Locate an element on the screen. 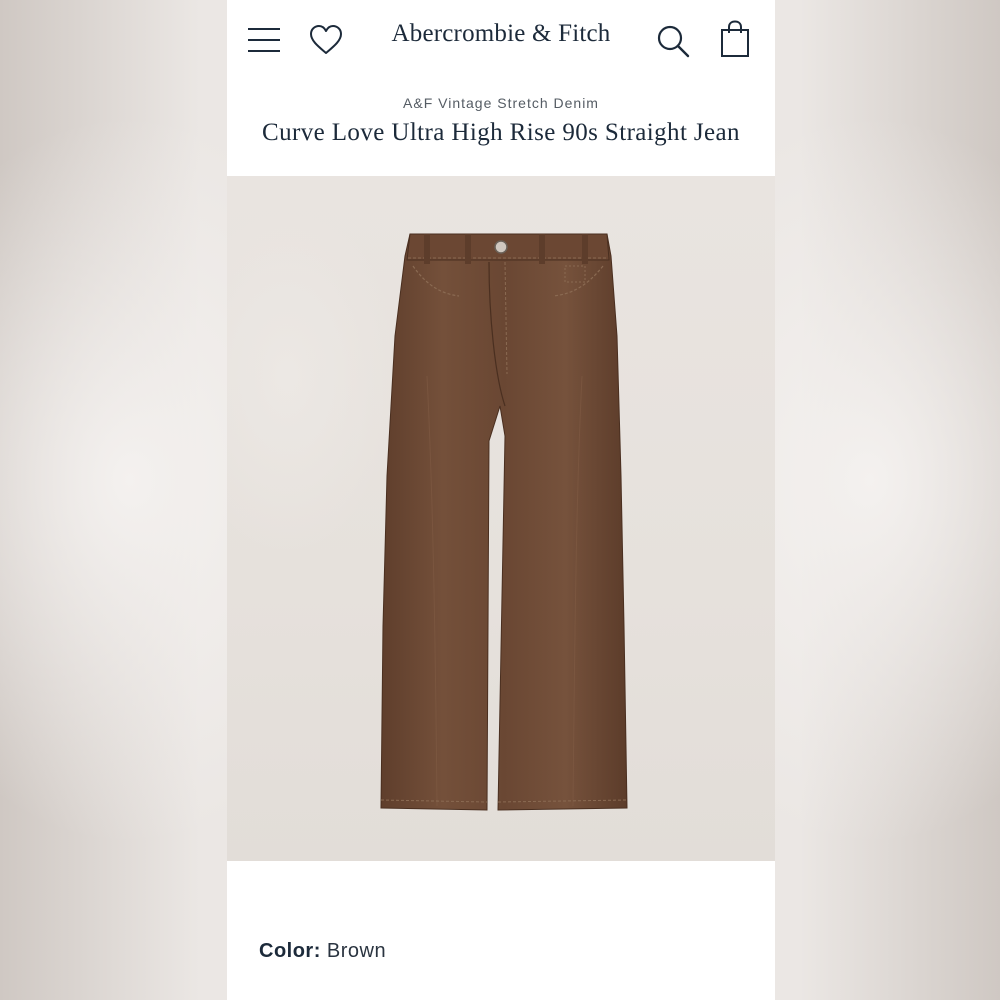 The image size is (1000, 1000). brand-logo: Abercrombie & Fitch is located at coordinates (501, 34).